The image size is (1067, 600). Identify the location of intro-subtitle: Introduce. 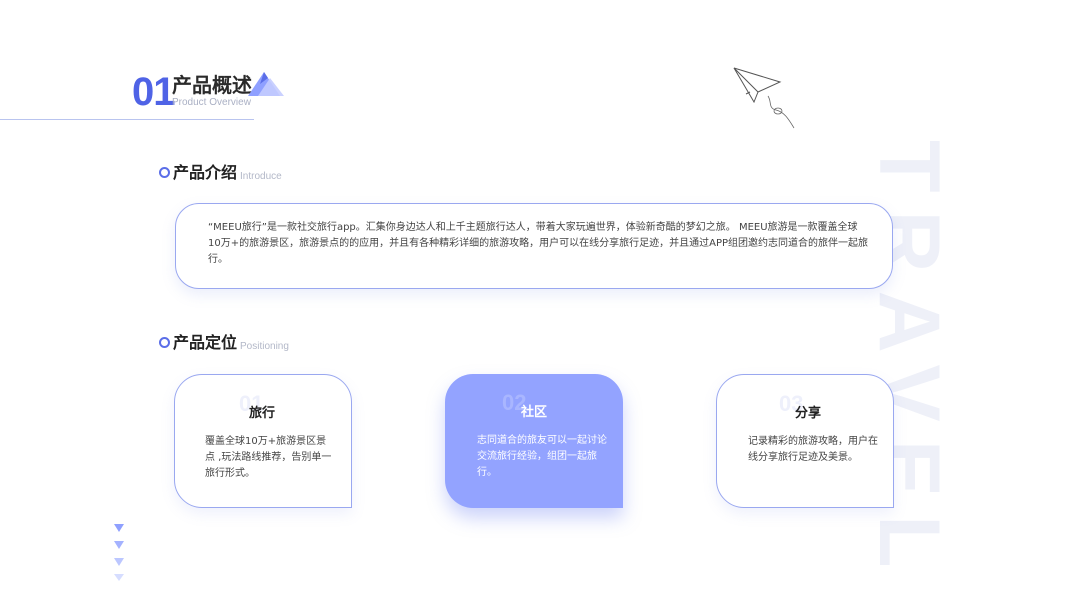
(261, 176).